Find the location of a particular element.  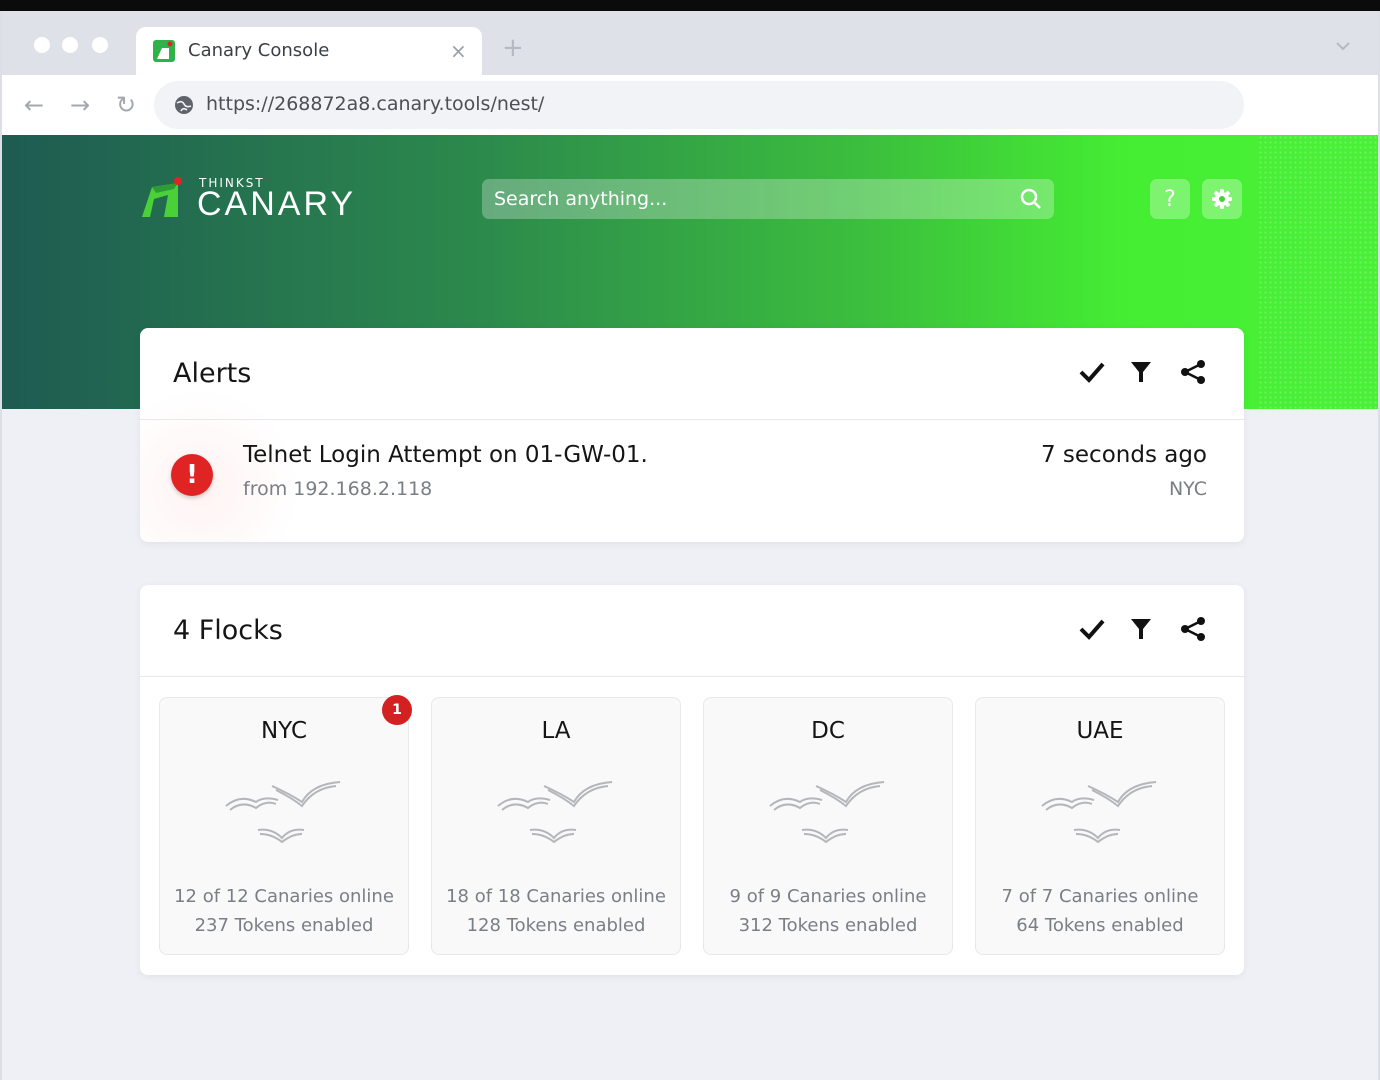

help-icon: ? is located at coordinates (1170, 199).